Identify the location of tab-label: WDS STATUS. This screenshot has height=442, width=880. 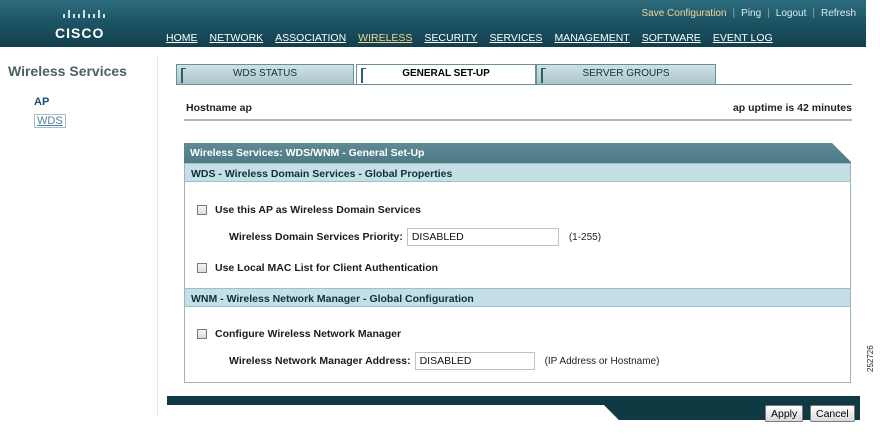
(265, 73).